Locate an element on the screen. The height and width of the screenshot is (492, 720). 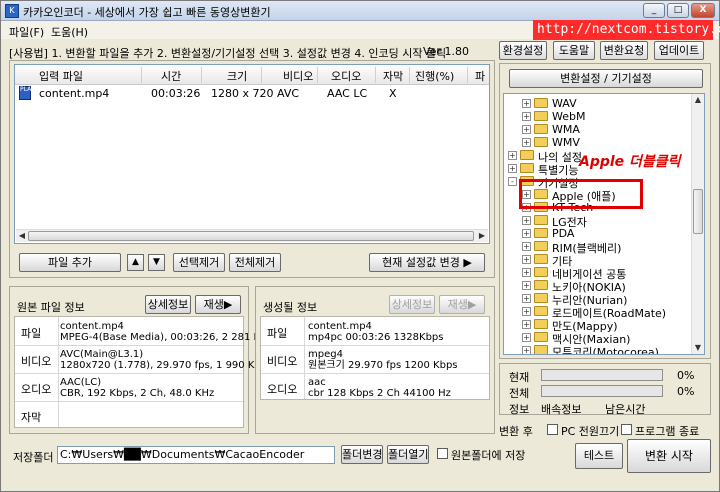
maximize-button: □ is located at coordinates (678, 10).